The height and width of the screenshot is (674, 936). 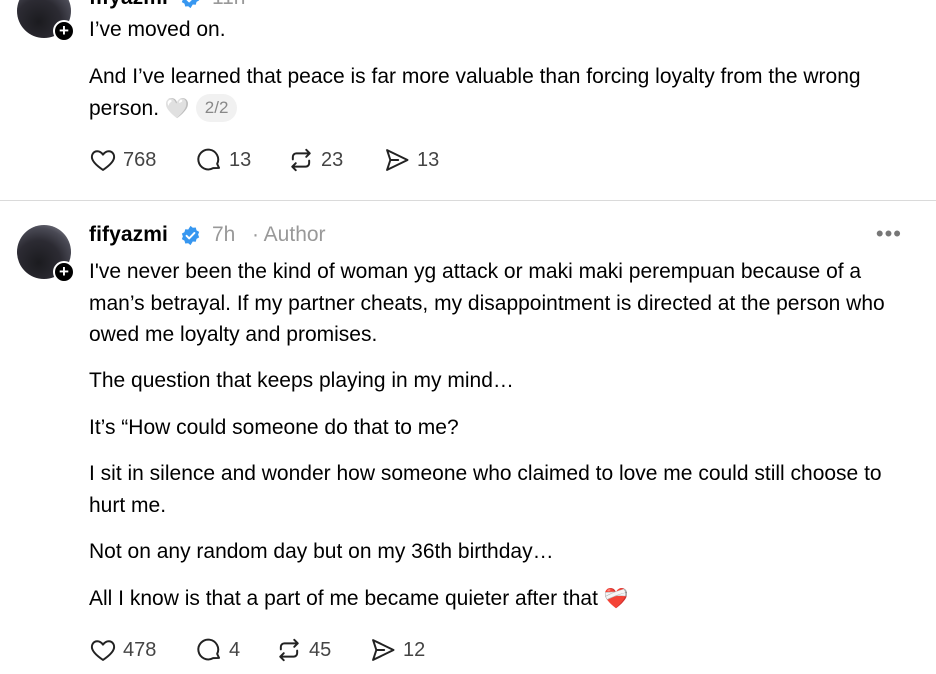 What do you see at coordinates (616, 599) in the screenshot?
I see `mending-heart-icon: ❤️‍🩹` at bounding box center [616, 599].